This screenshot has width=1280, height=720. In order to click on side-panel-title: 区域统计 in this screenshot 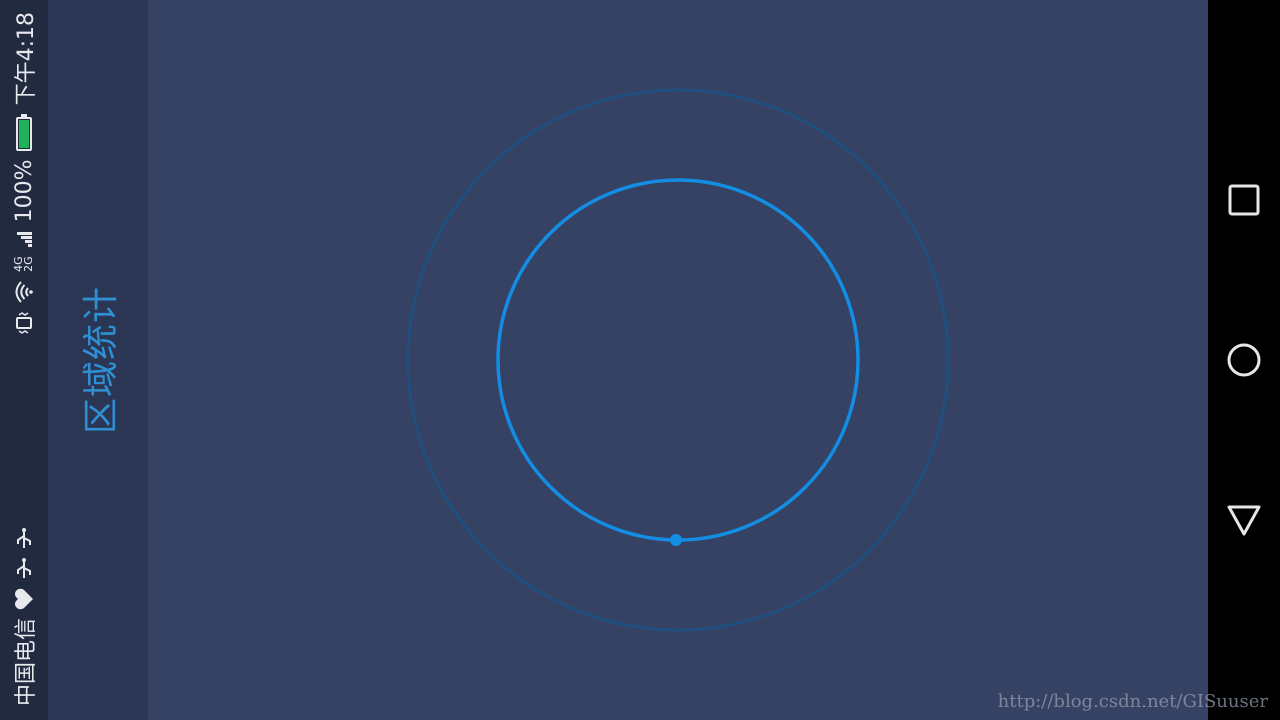, I will do `click(98, 360)`.